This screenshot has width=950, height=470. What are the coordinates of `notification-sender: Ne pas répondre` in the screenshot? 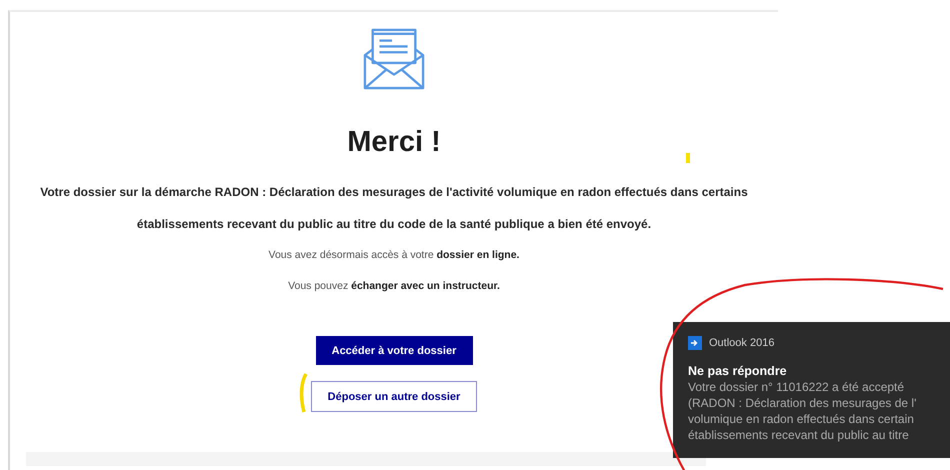 It's located at (738, 371).